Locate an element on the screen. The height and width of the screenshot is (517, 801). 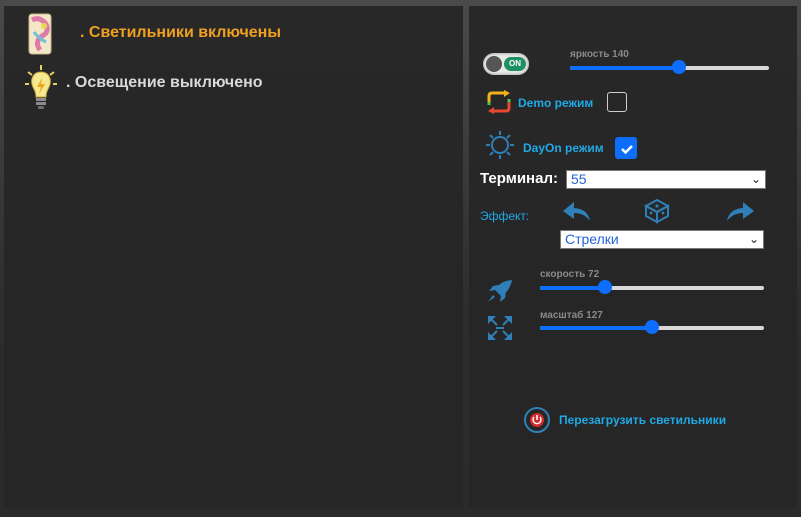
scale-label: масштаб 127 is located at coordinates (571, 315).